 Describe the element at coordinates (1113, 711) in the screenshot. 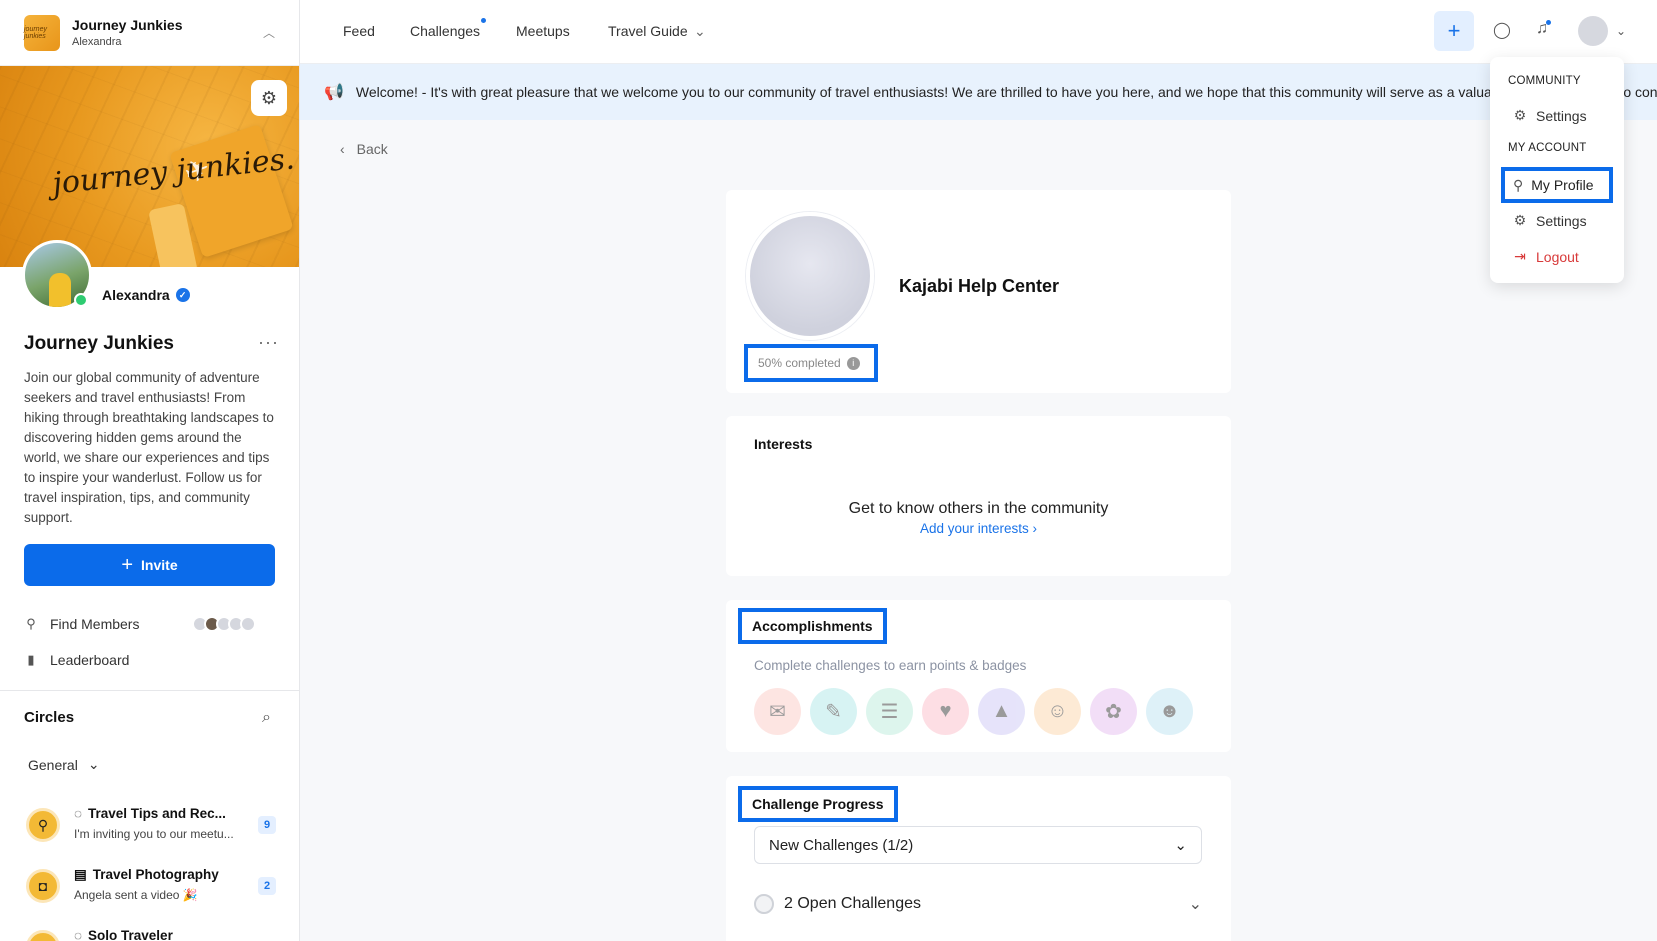

I see `badge-icon: ✿` at that location.